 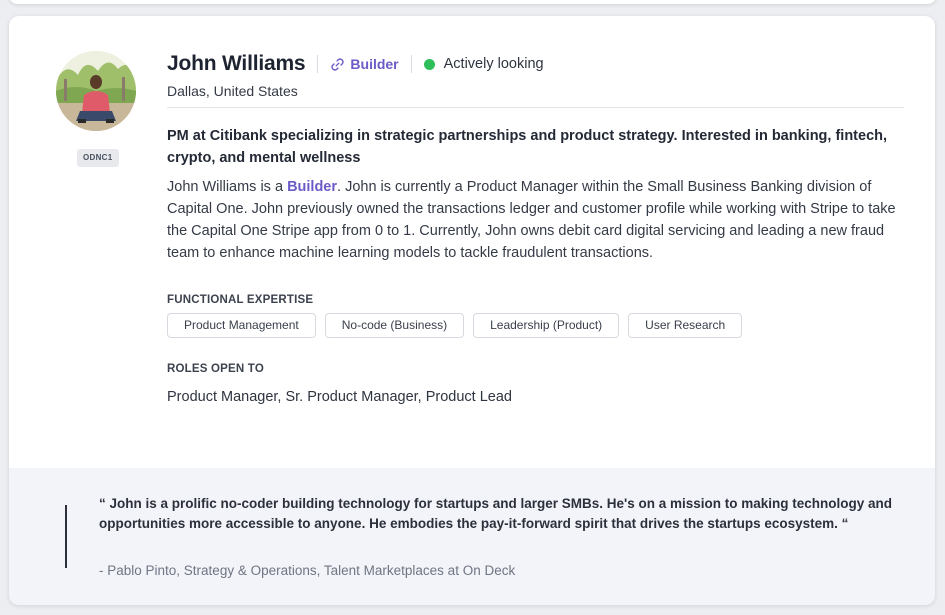 I want to click on bio-accent: Builder, so click(x=312, y=187).